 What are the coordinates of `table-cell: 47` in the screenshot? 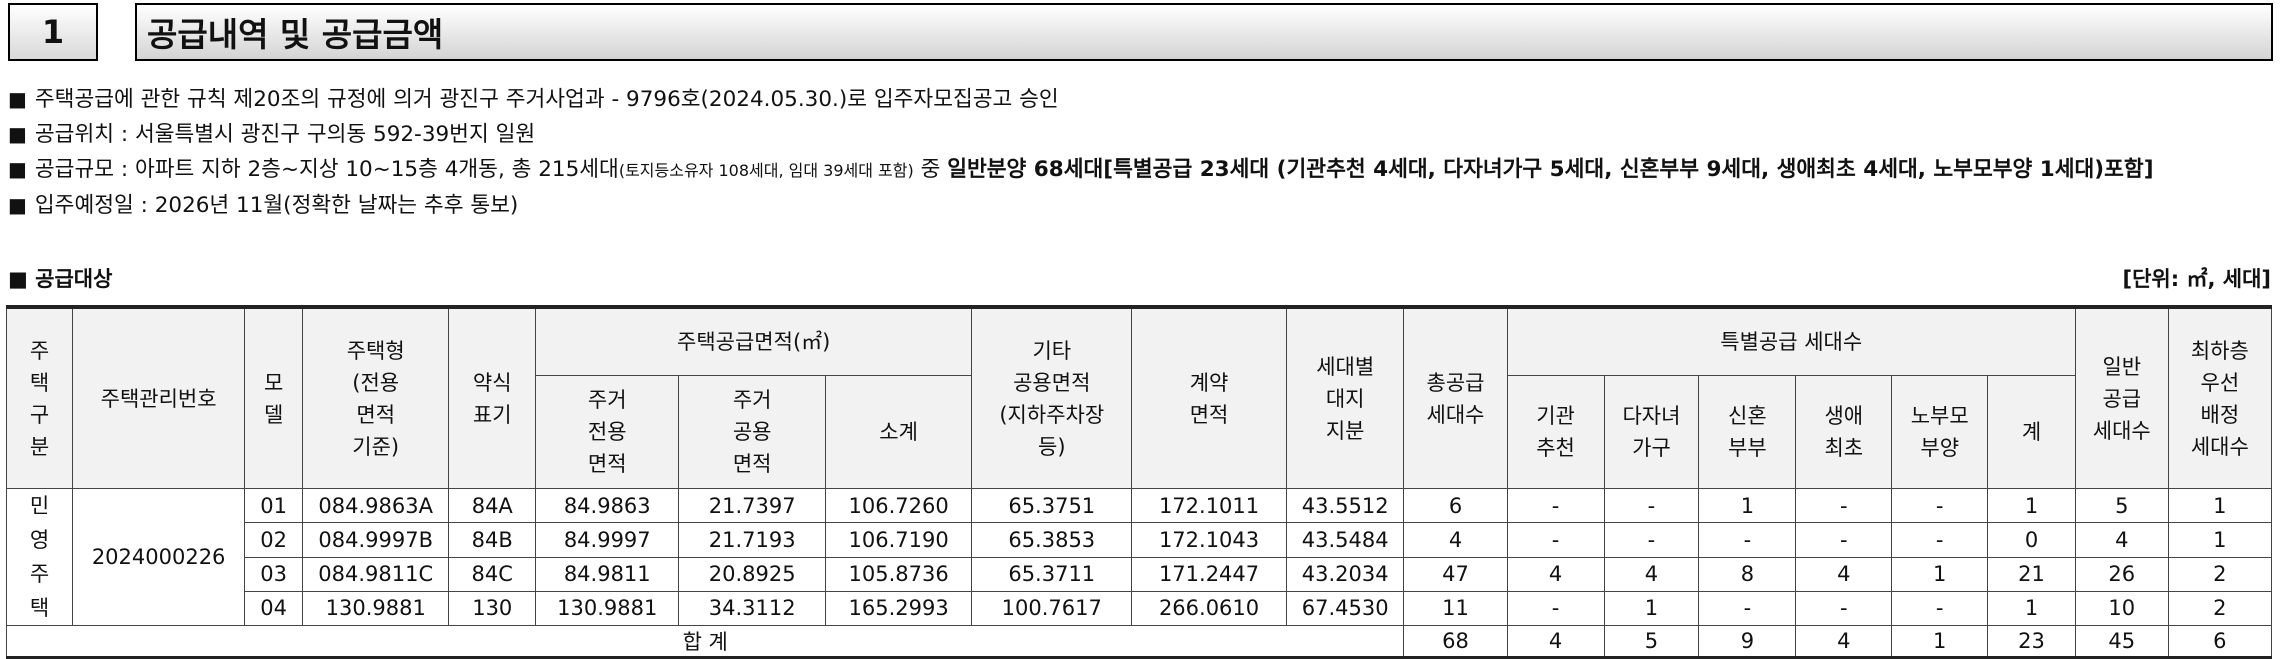 It's located at (1455, 574).